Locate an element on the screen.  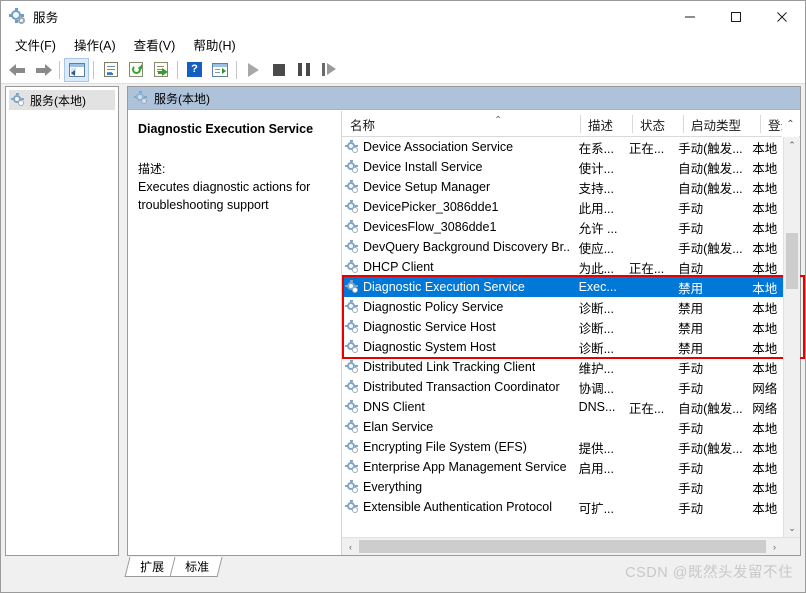
show-hide-tree-icon is located at coordinates (76, 69).